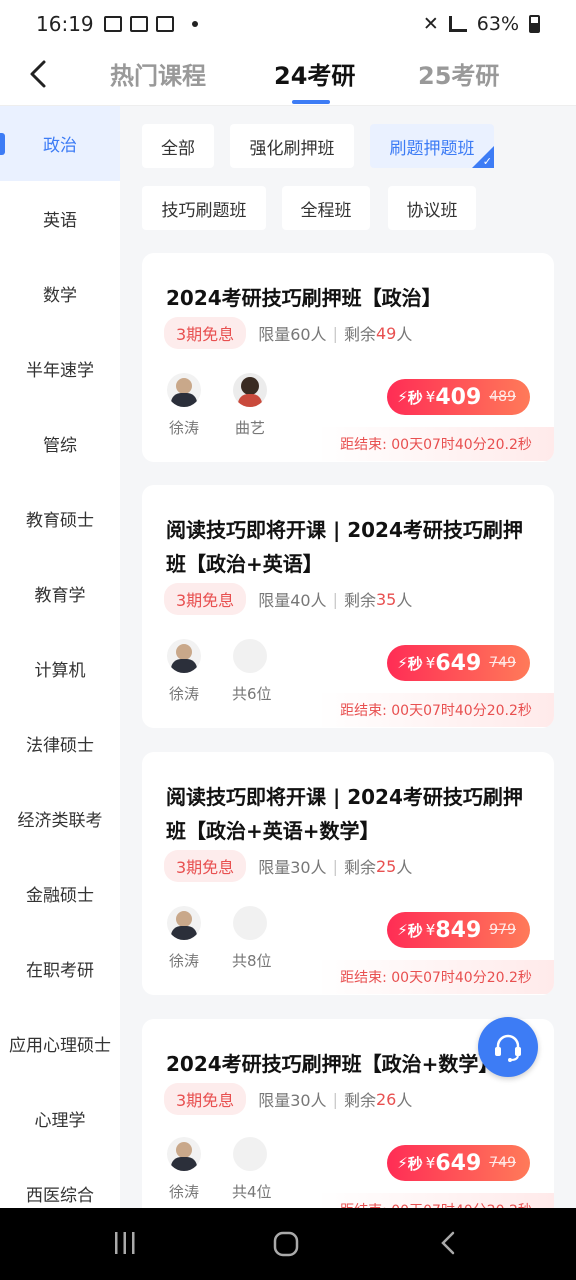  What do you see at coordinates (292, 600) in the screenshot?
I see `limit-text: 限量40人` at bounding box center [292, 600].